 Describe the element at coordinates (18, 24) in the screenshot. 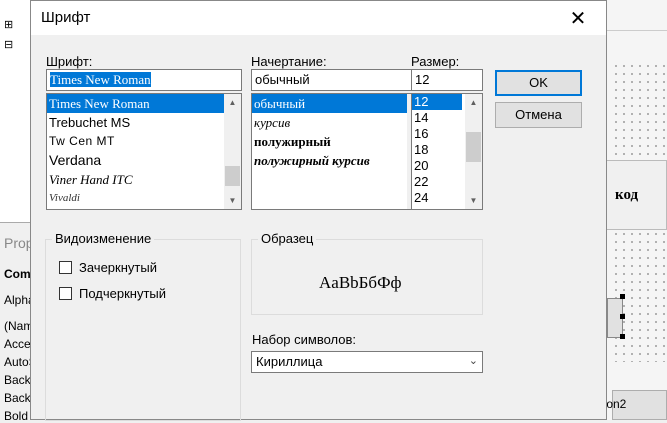

I see `tree-node-icon: ⊞` at that location.